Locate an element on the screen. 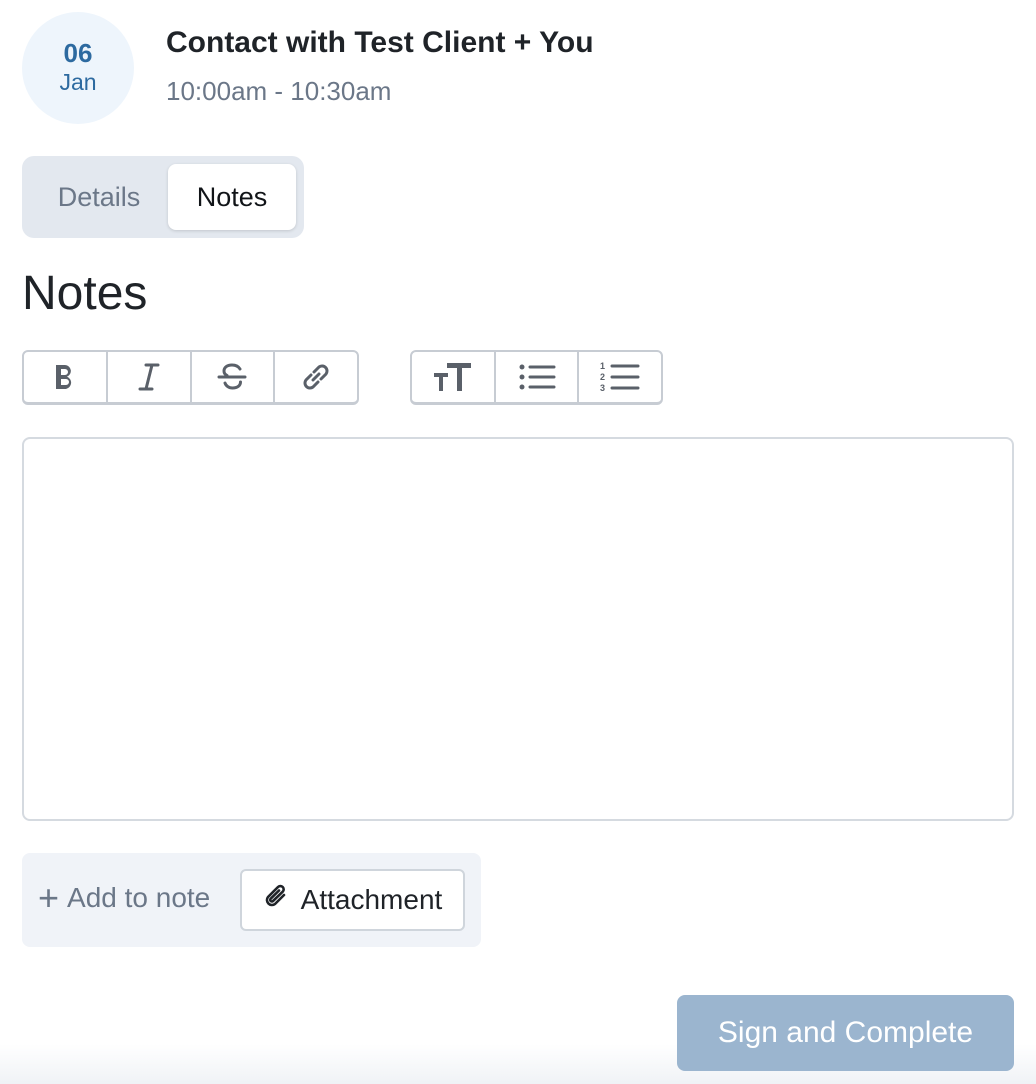 The height and width of the screenshot is (1084, 1036). link-button is located at coordinates (316, 377).